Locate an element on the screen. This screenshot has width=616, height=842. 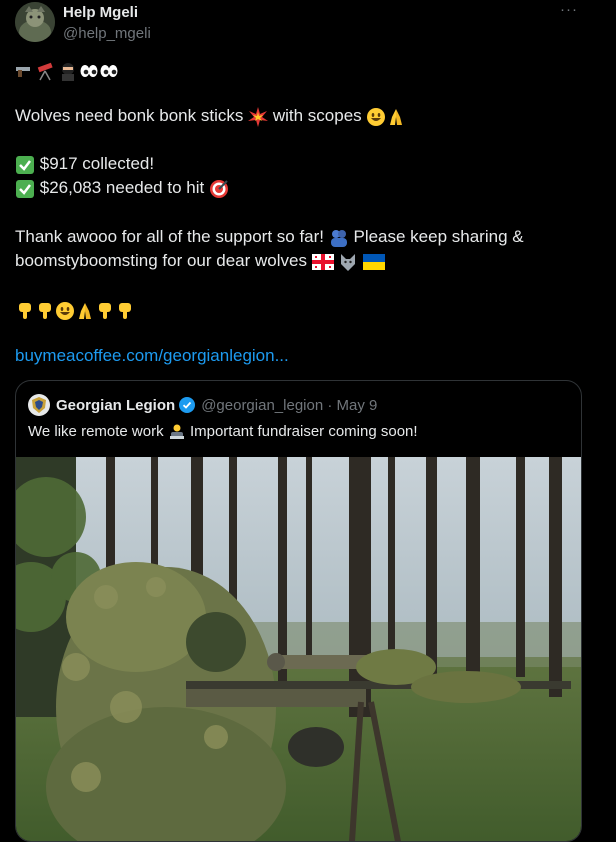
people-hugging-icon is located at coordinates (338, 238).